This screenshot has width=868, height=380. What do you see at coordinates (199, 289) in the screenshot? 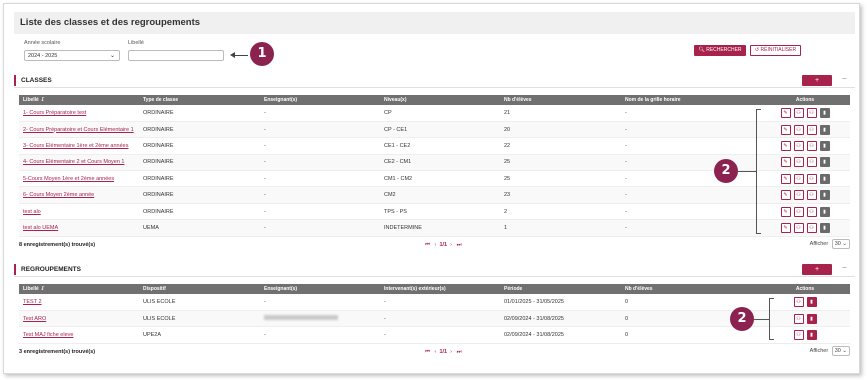
I see `col-dispositif: Dispositif` at bounding box center [199, 289].